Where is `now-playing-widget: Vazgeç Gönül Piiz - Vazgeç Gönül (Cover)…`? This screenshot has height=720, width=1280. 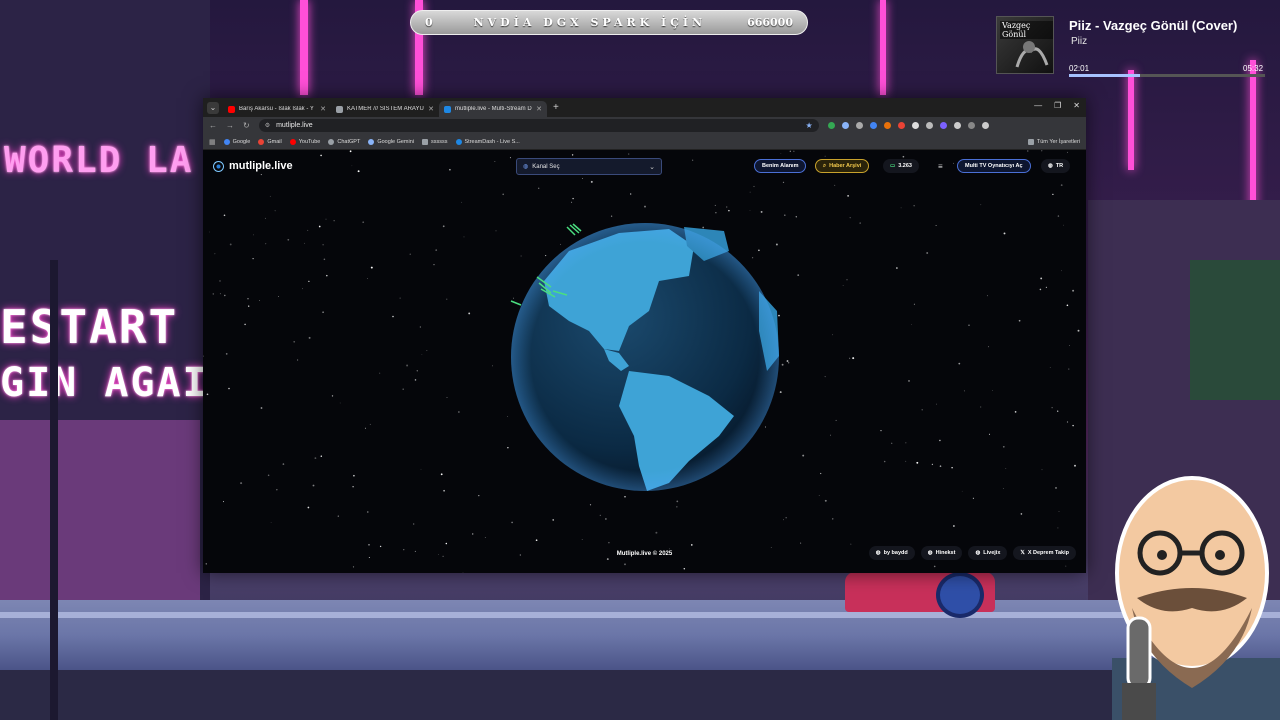 now-playing-widget: Vazgeç Gönül Piiz - Vazgeç Gönül (Cover)… is located at coordinates (1133, 44).